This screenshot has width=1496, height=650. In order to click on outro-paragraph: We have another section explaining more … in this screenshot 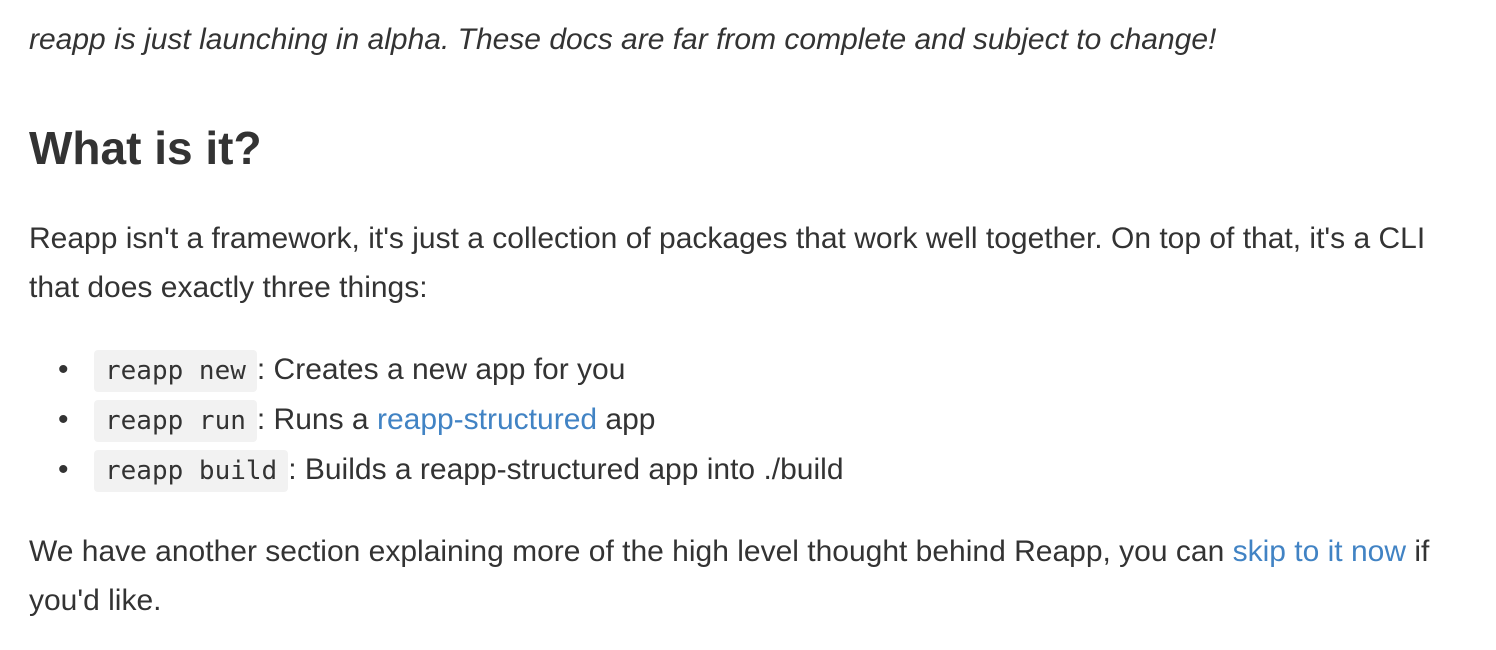, I will do `click(751, 576)`.